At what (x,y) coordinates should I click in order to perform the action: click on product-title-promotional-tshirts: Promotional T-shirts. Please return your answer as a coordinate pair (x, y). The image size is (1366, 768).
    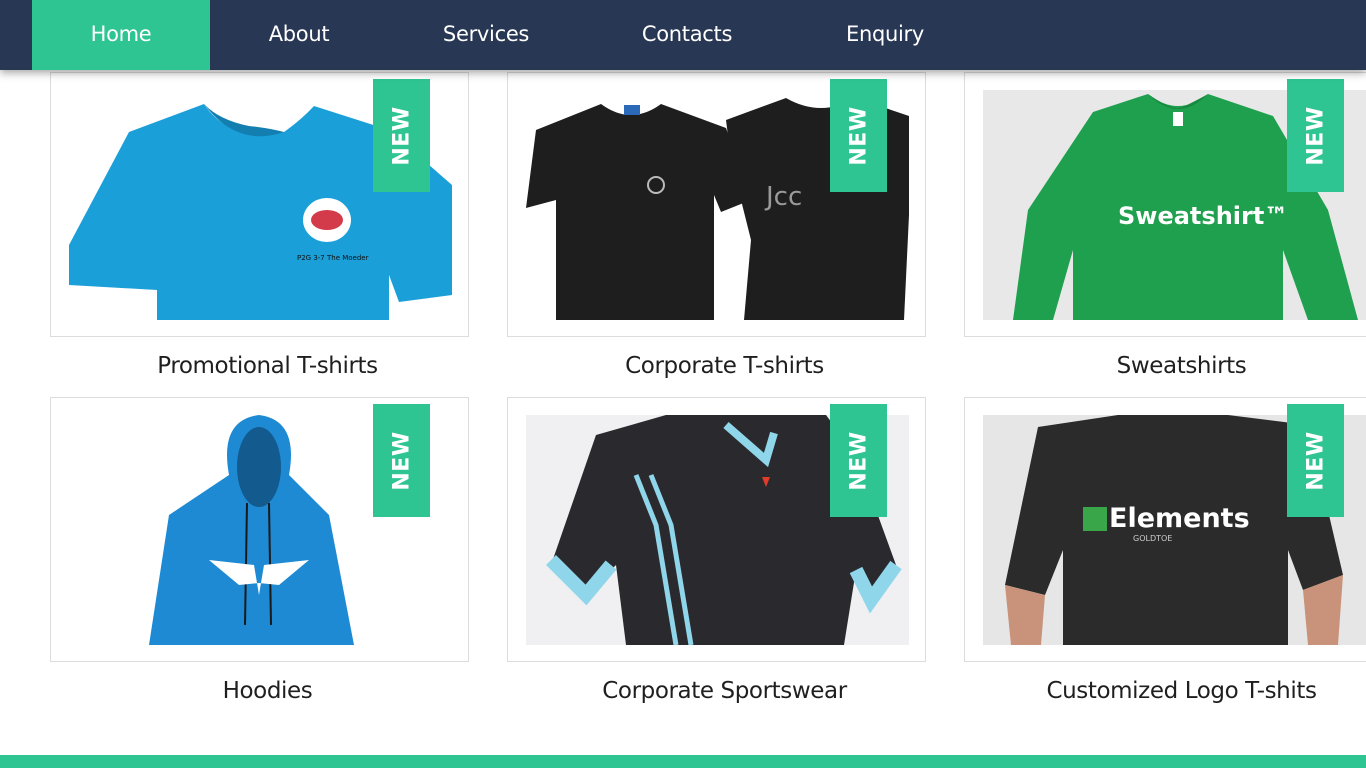
    Looking at the image, I should click on (267, 366).